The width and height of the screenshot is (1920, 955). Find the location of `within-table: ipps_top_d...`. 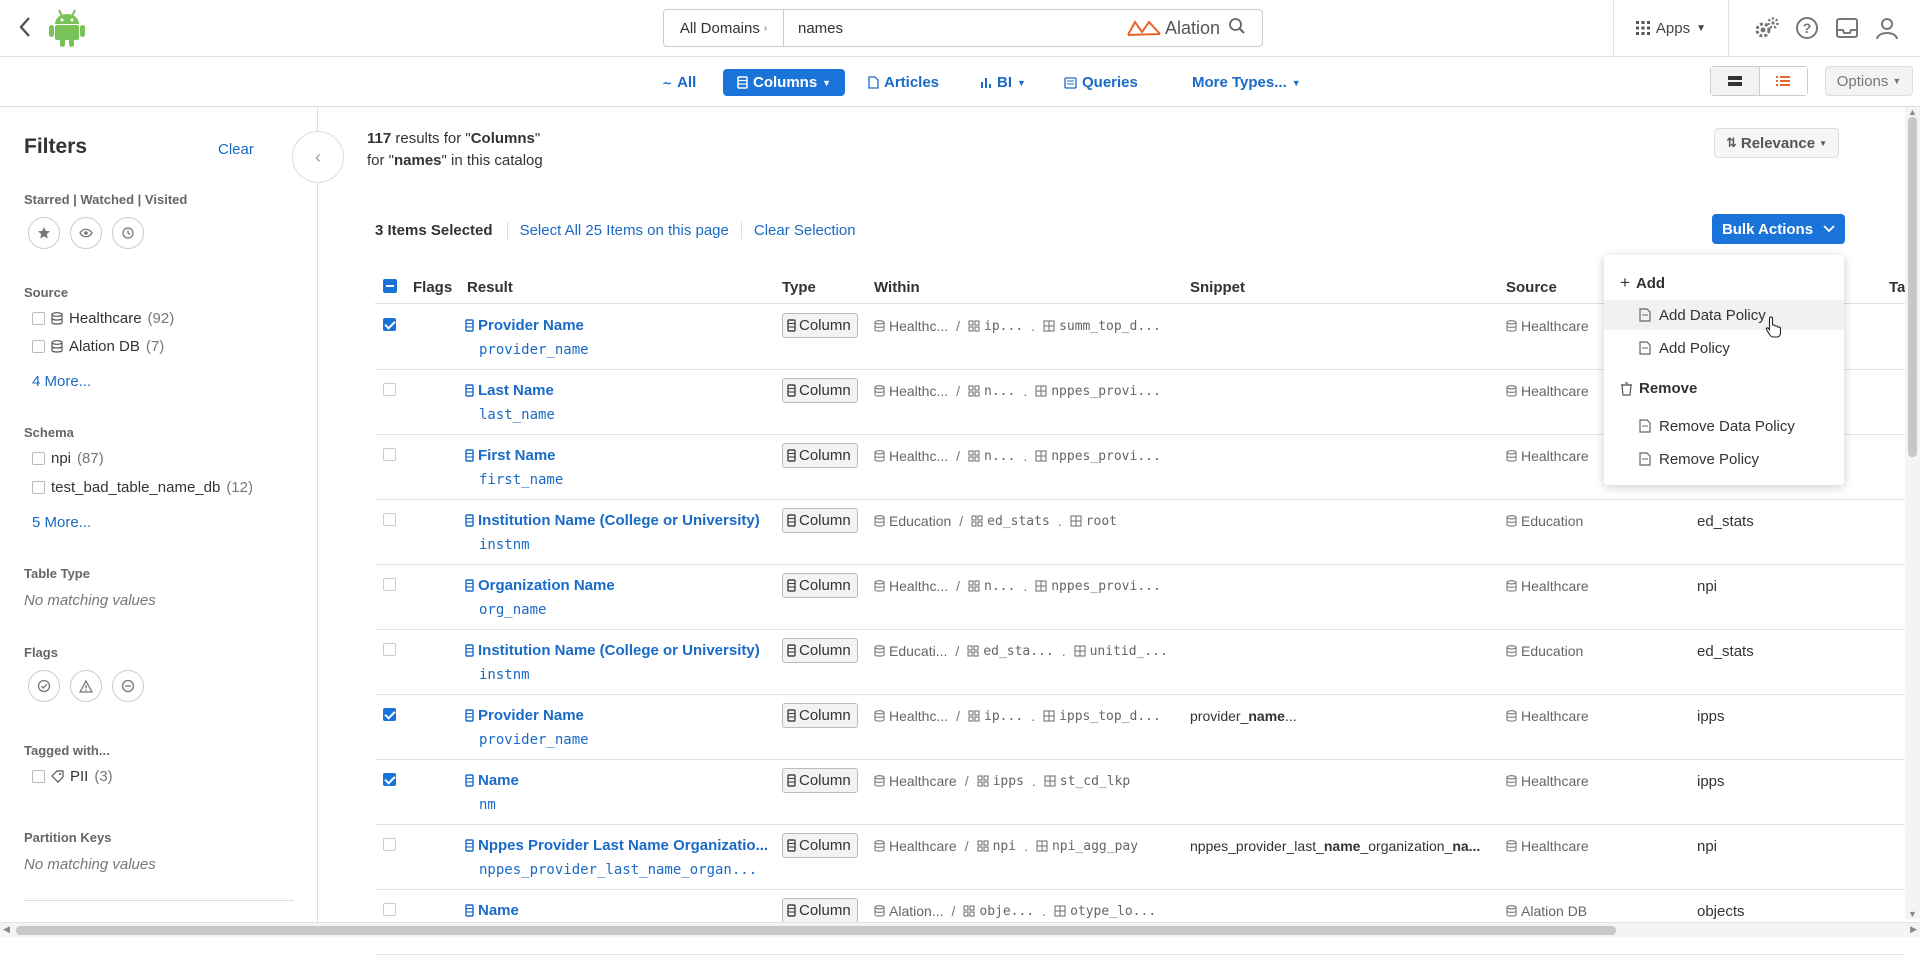

within-table: ipps_top_d... is located at coordinates (1110, 716).